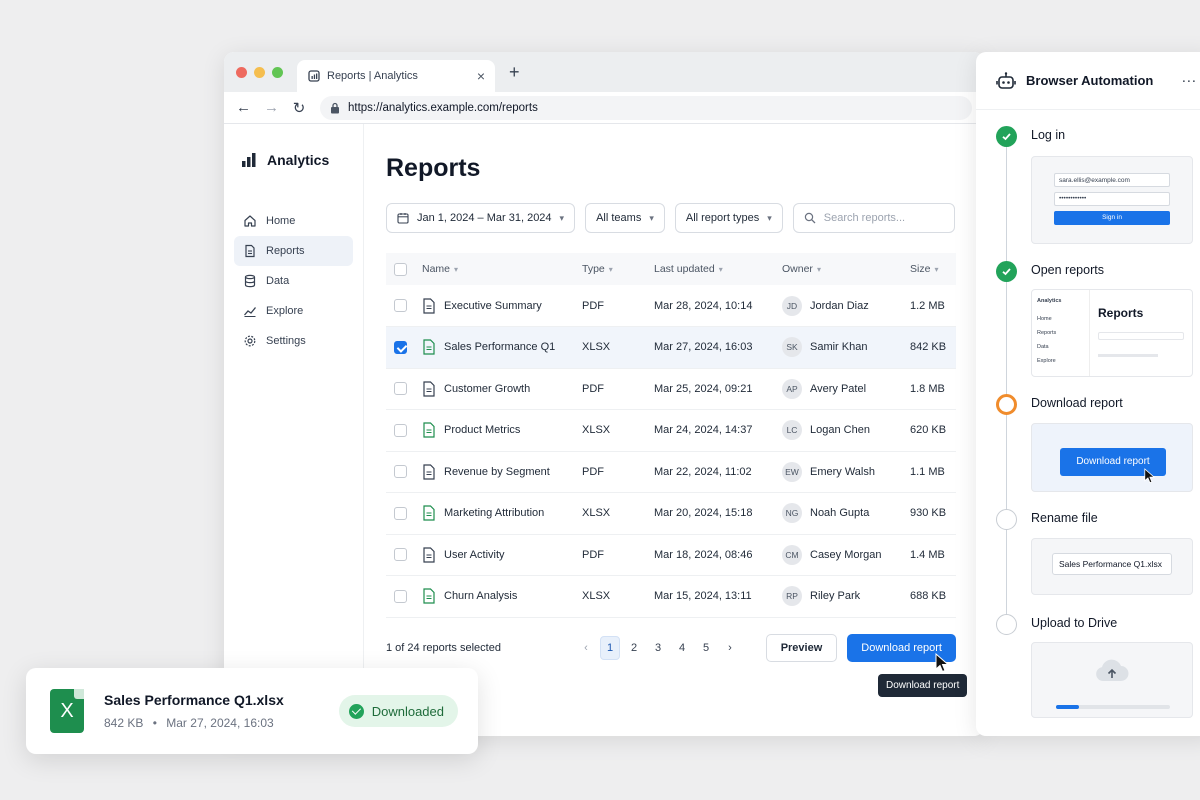  Describe the element at coordinates (682, 648) in the screenshot. I see `page-4: 4` at that location.